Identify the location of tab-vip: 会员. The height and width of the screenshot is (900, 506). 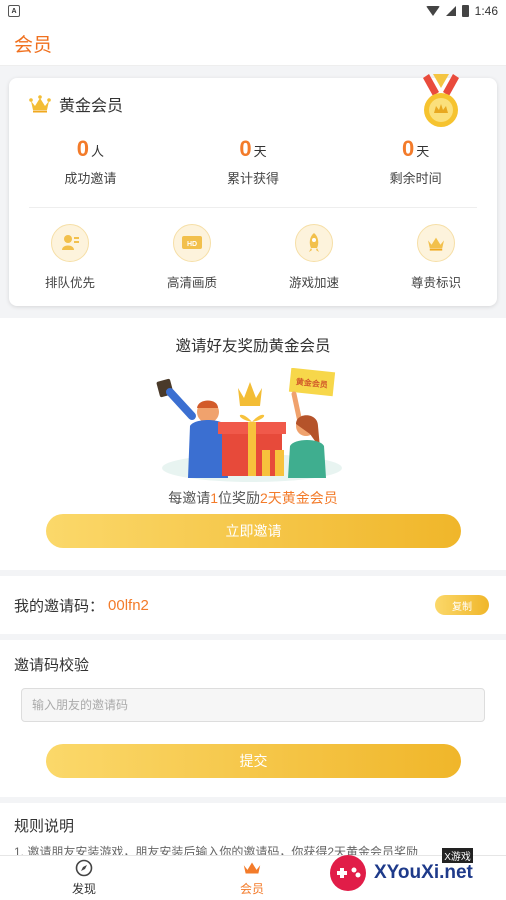
(252, 878).